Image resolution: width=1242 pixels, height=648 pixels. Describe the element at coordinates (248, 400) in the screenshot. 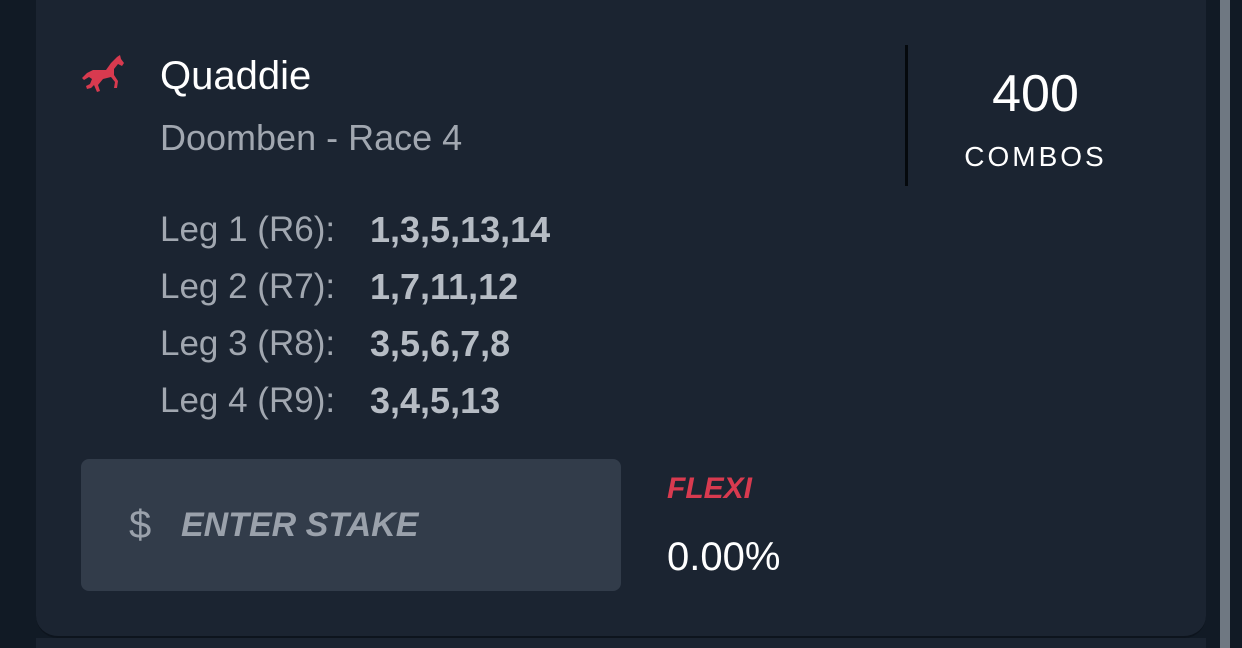

I see `leg-label: Leg 4 (R9):` at that location.